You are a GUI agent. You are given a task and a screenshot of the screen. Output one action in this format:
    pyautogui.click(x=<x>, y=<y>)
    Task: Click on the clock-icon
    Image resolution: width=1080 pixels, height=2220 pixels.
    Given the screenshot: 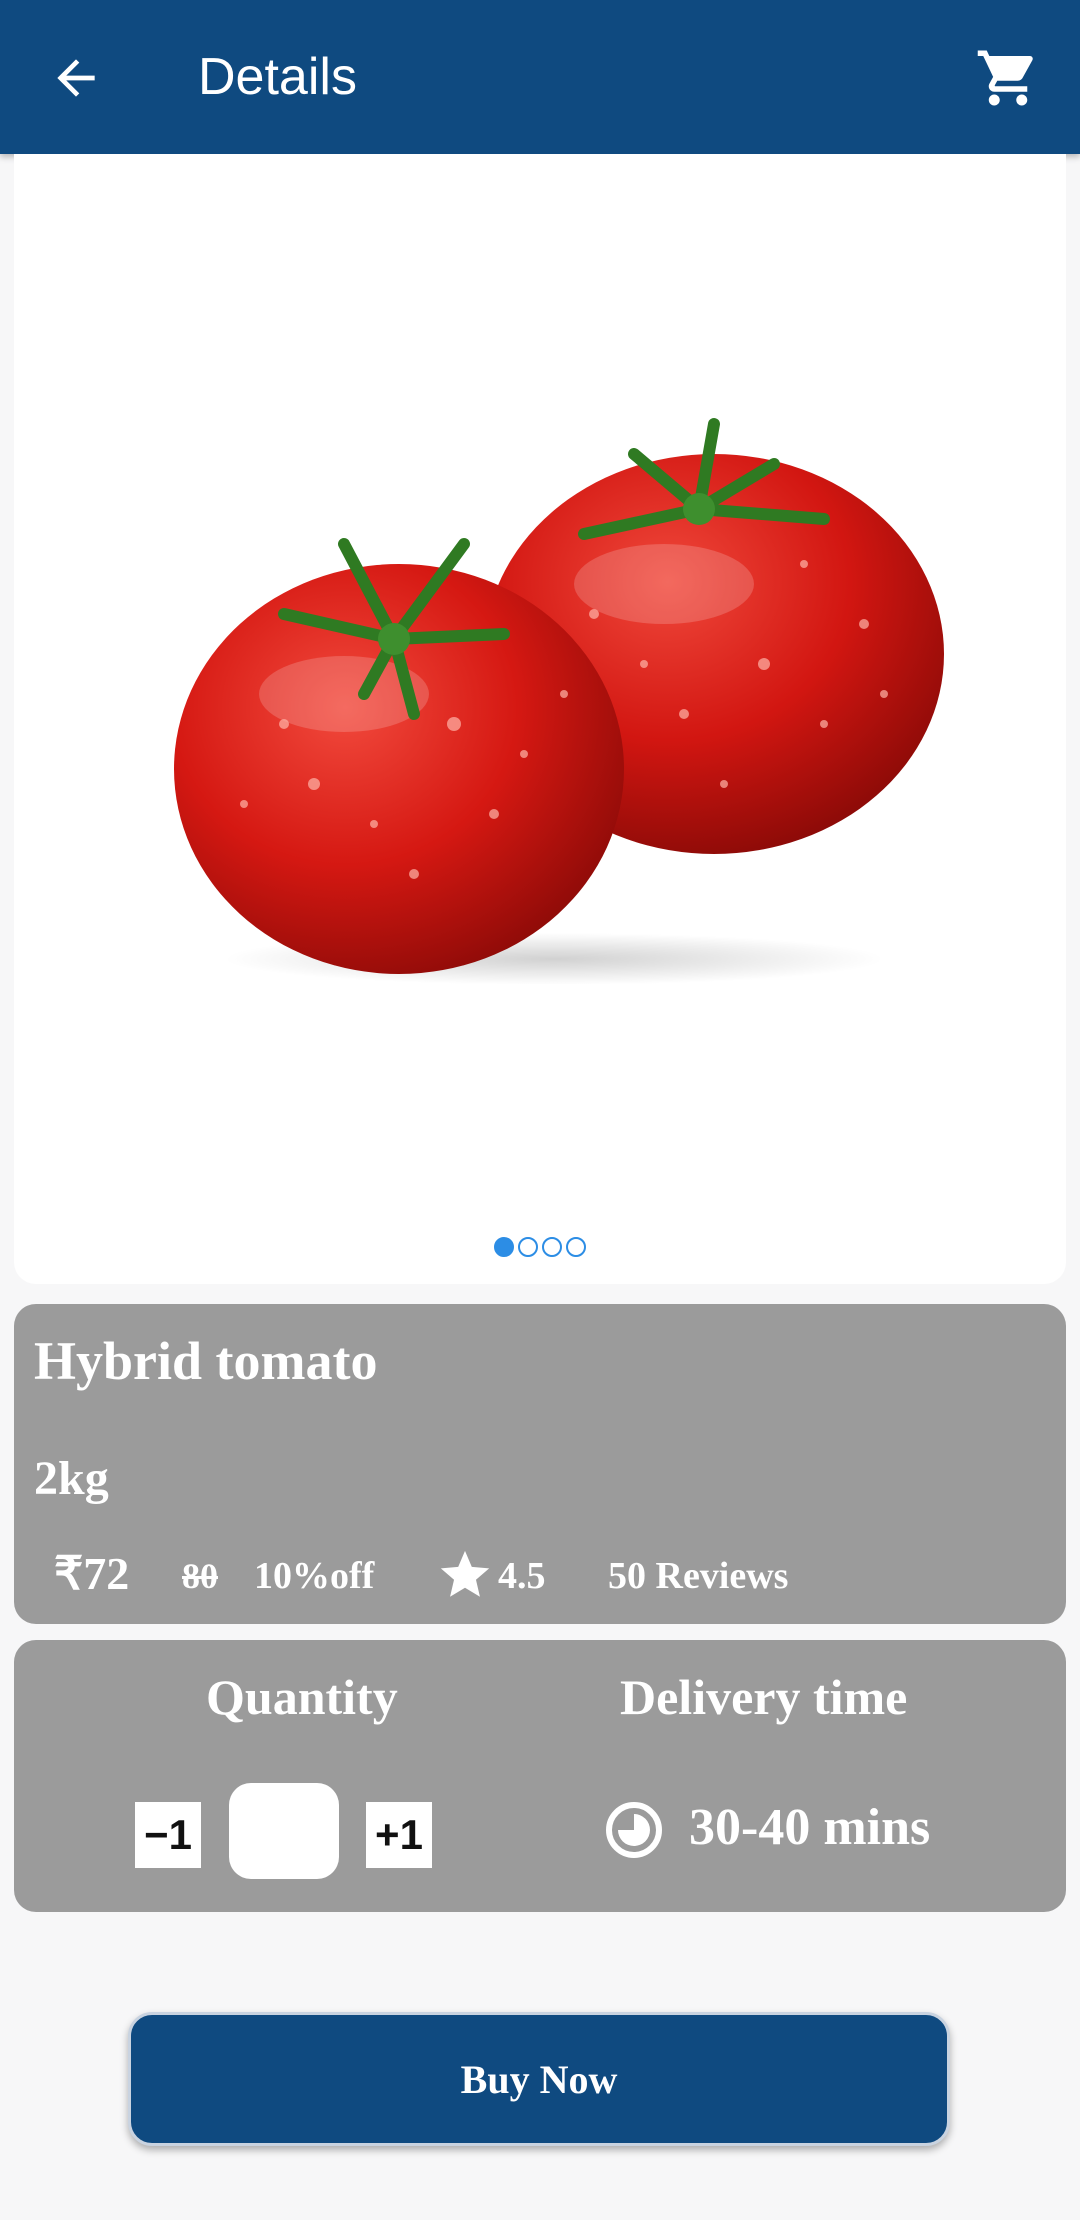 What is the action you would take?
    pyautogui.click(x=634, y=1830)
    